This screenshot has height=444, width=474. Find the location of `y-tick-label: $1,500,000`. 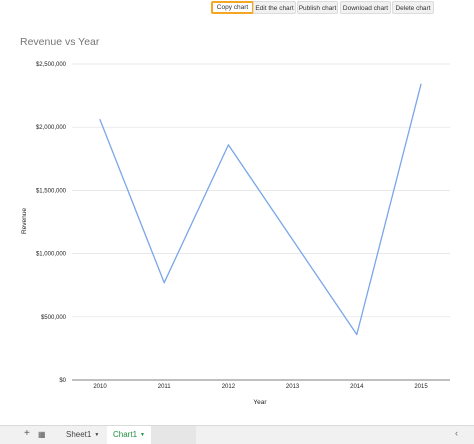

y-tick-label: $1,500,000 is located at coordinates (51, 191).